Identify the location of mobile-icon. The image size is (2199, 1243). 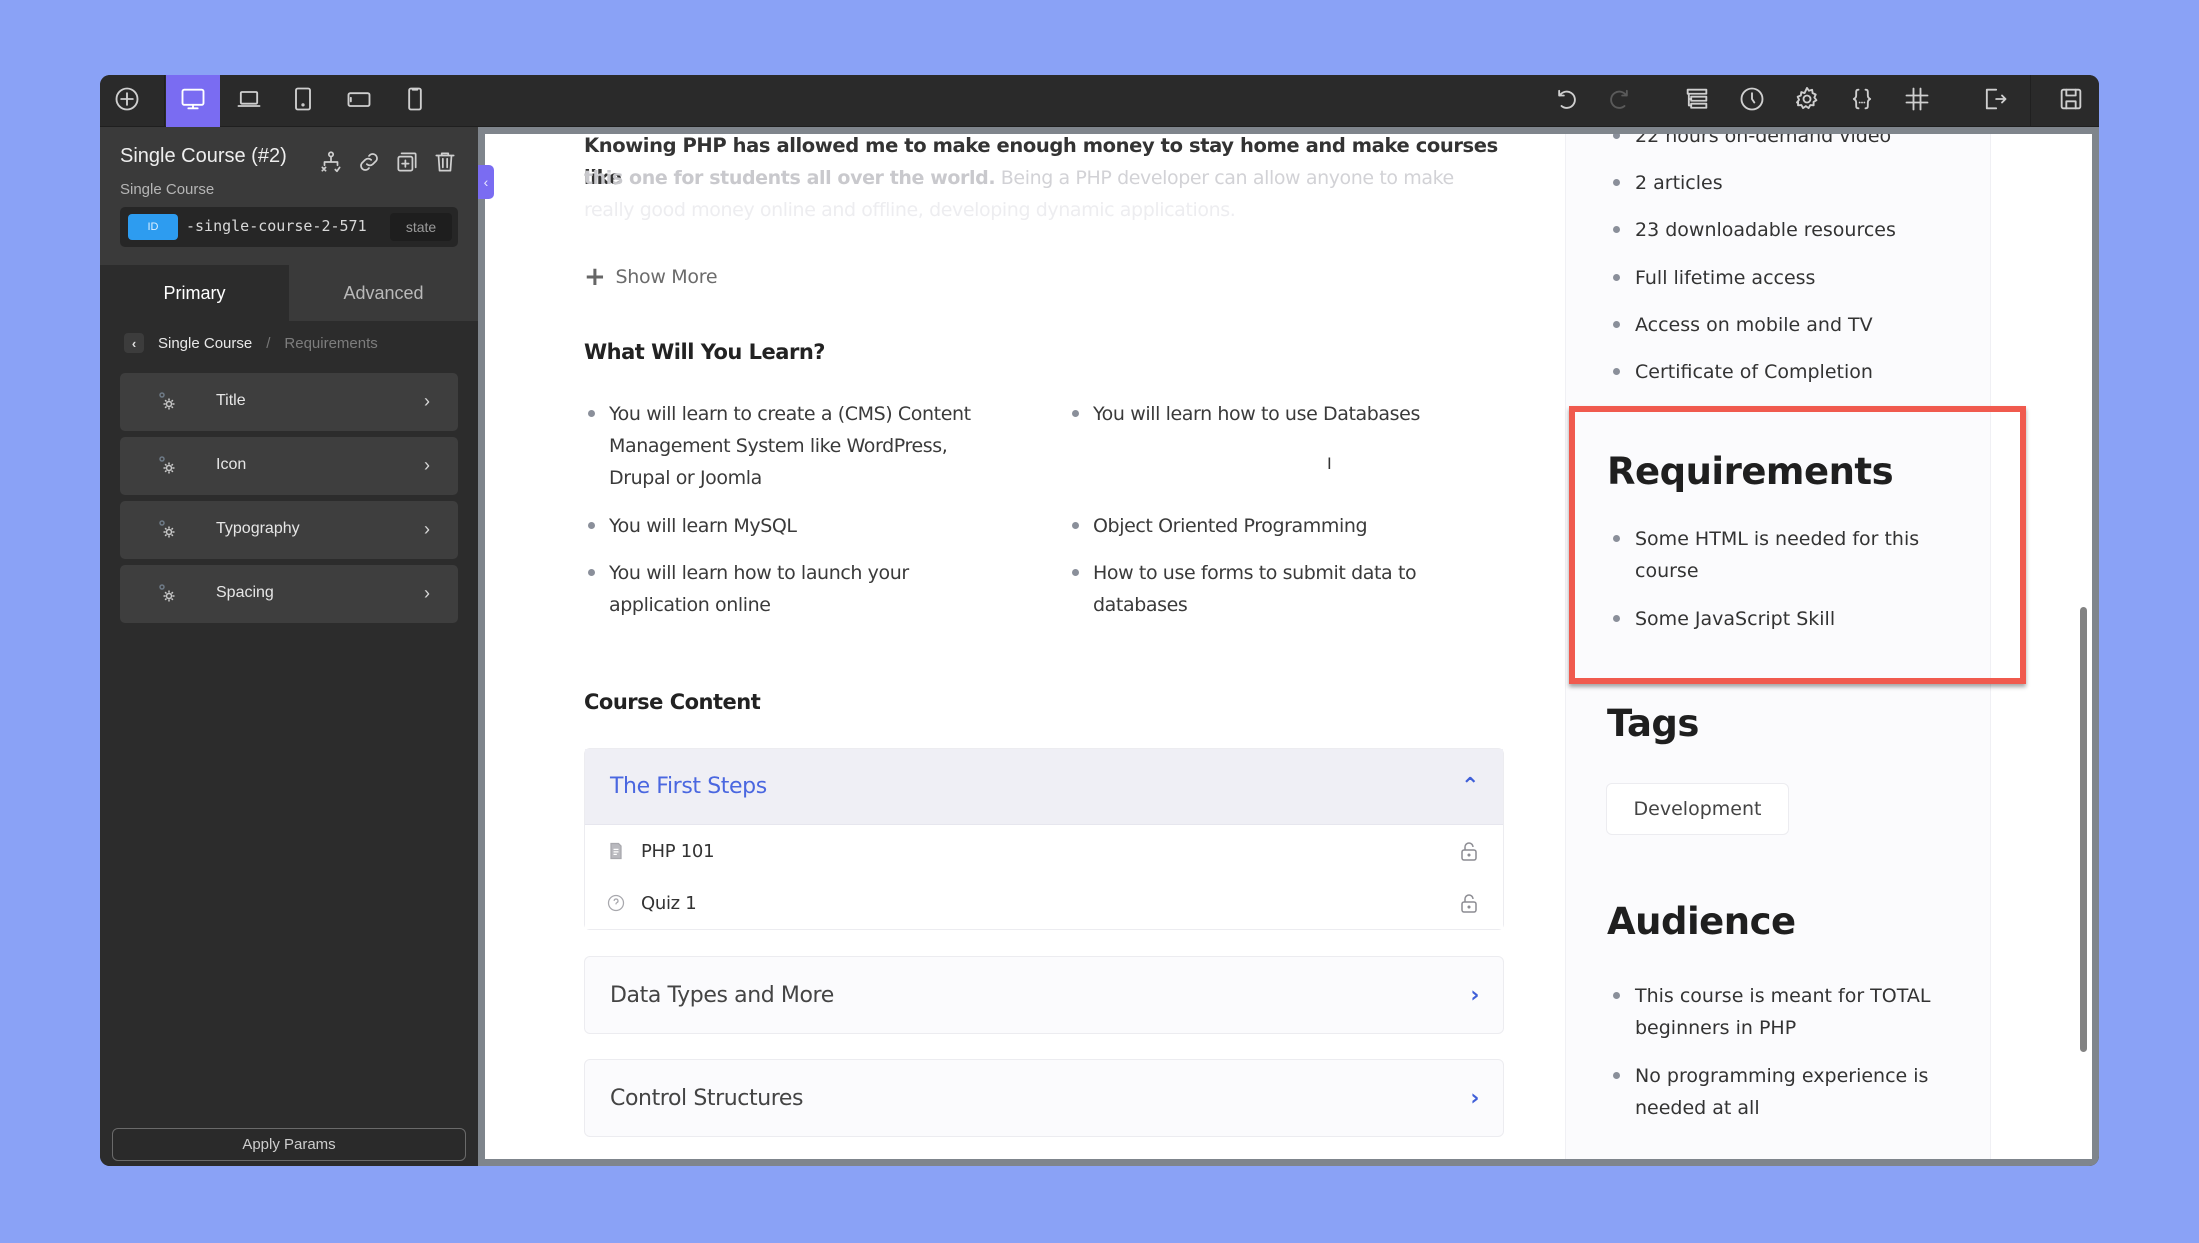
(415, 101).